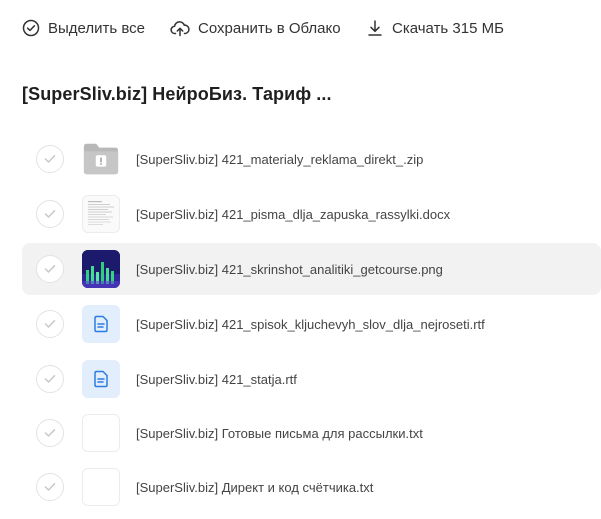 Image resolution: width=601 pixels, height=519 pixels. I want to click on document-preview-icon, so click(101, 214).